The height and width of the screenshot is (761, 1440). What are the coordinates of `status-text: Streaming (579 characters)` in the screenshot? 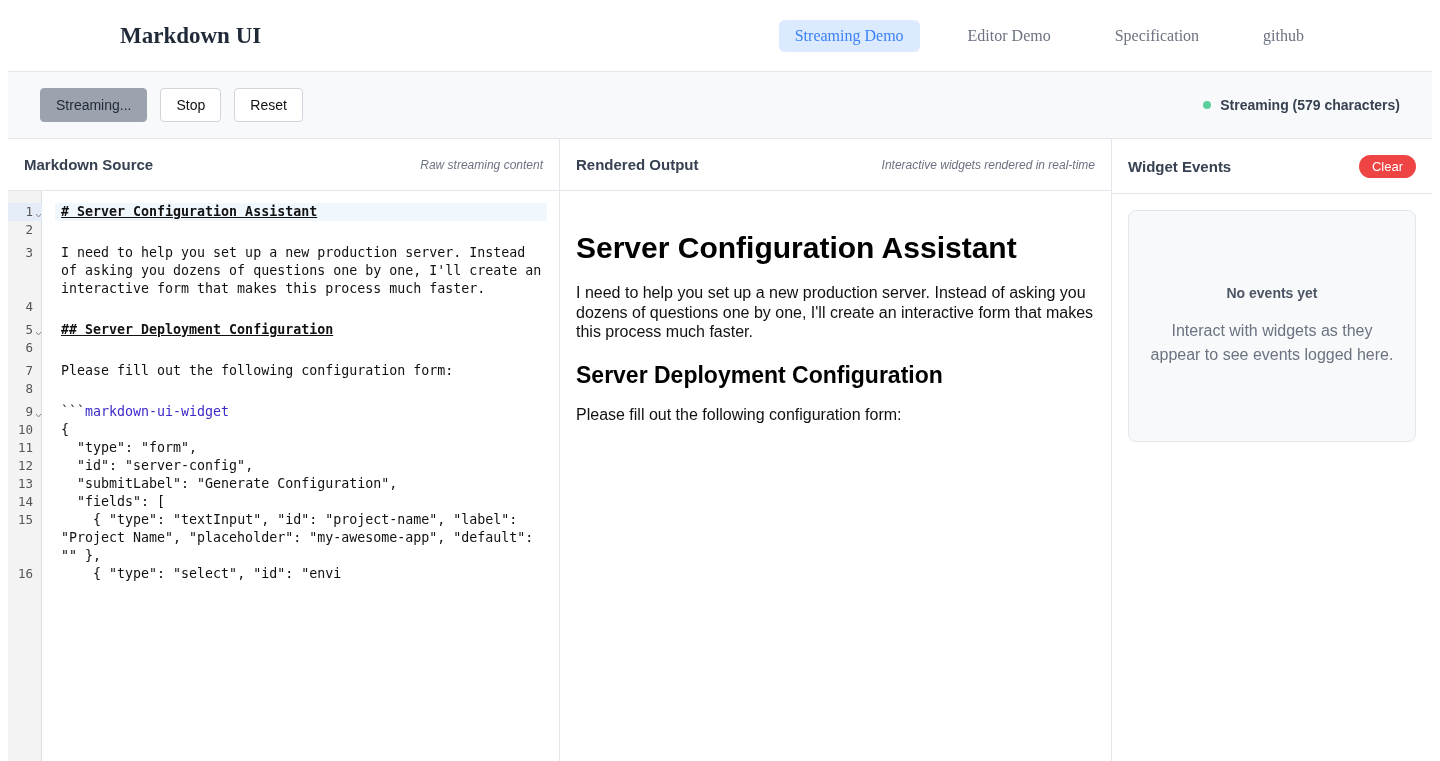 It's located at (1310, 105).